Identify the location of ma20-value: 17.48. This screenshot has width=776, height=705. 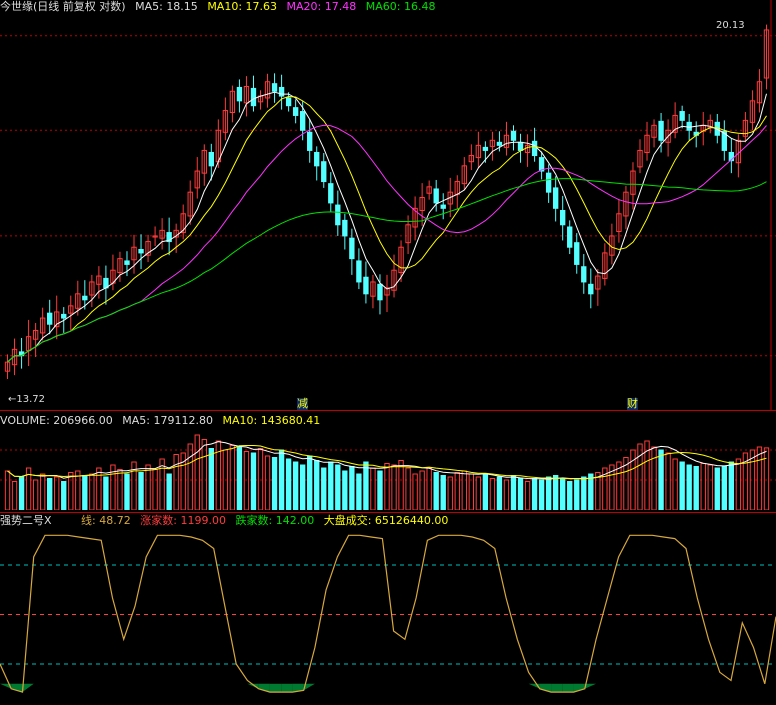
(340, 6).